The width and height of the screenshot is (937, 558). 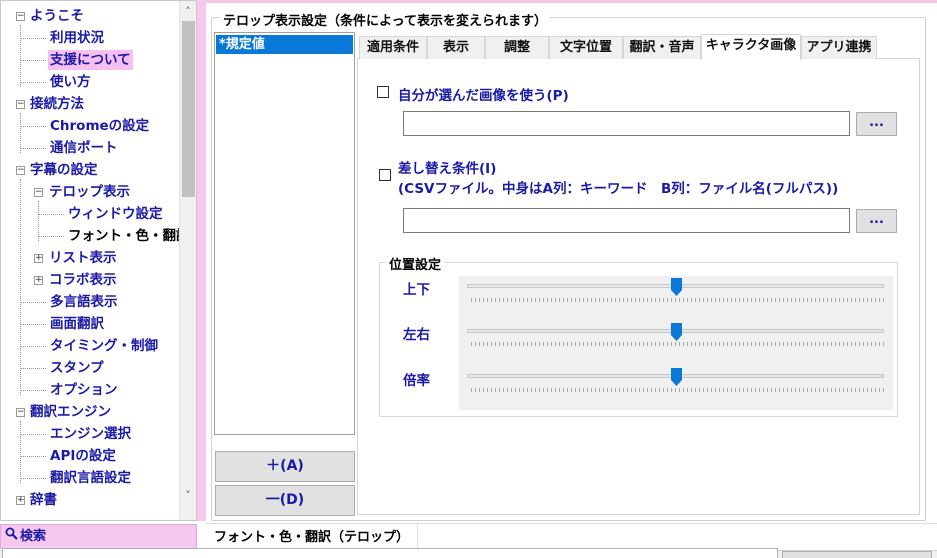 I want to click on tab-text-position: 文字位置, so click(x=586, y=47).